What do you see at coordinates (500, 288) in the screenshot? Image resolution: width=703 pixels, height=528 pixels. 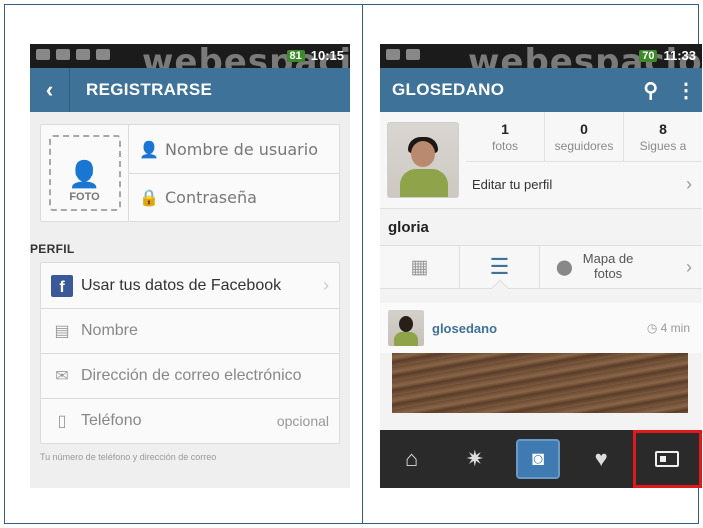 I see `active-indicator` at bounding box center [500, 288].